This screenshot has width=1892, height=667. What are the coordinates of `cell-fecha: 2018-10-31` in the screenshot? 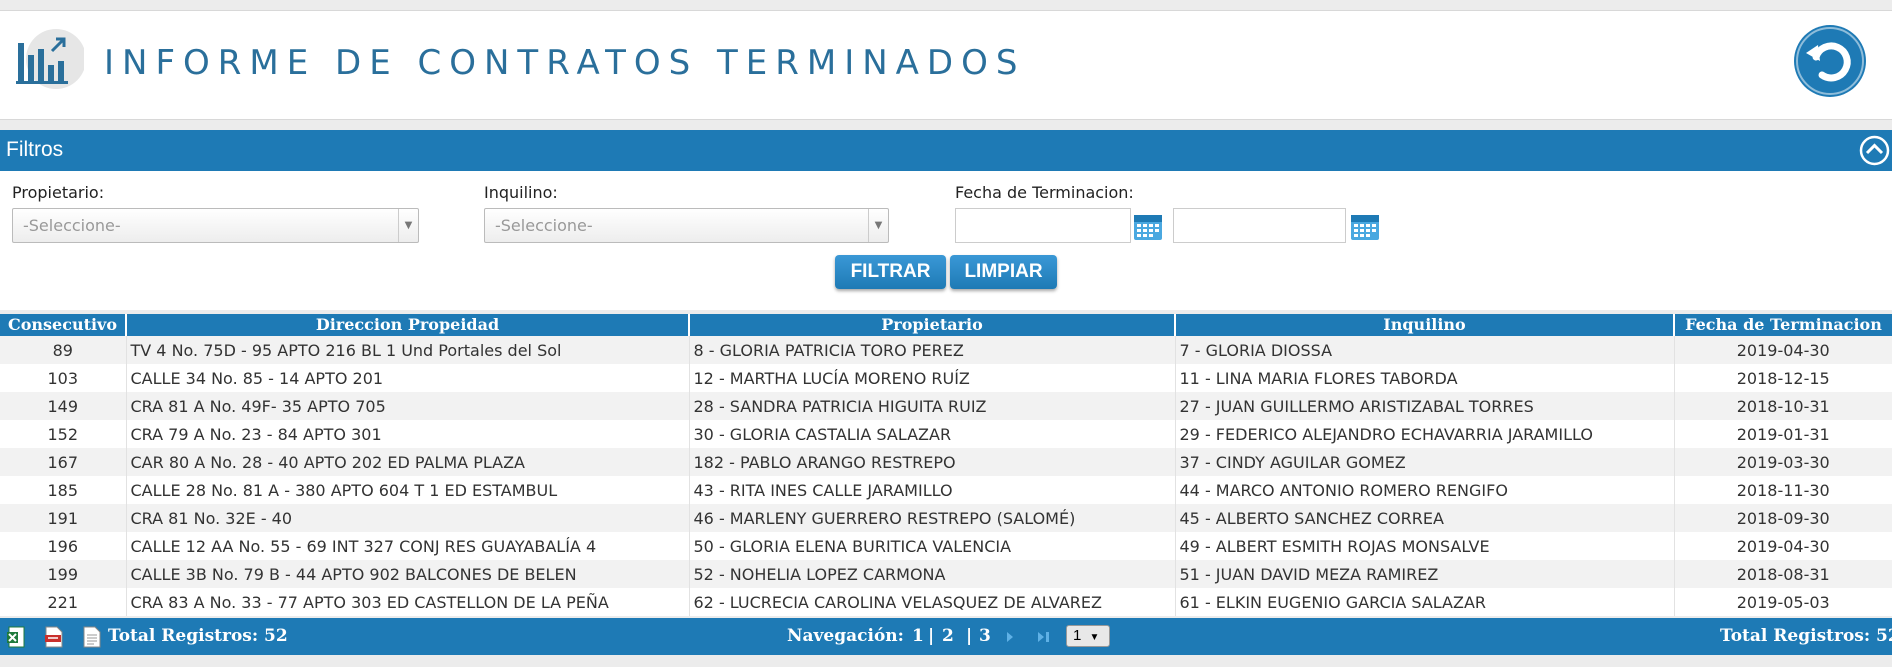 It's located at (1783, 406).